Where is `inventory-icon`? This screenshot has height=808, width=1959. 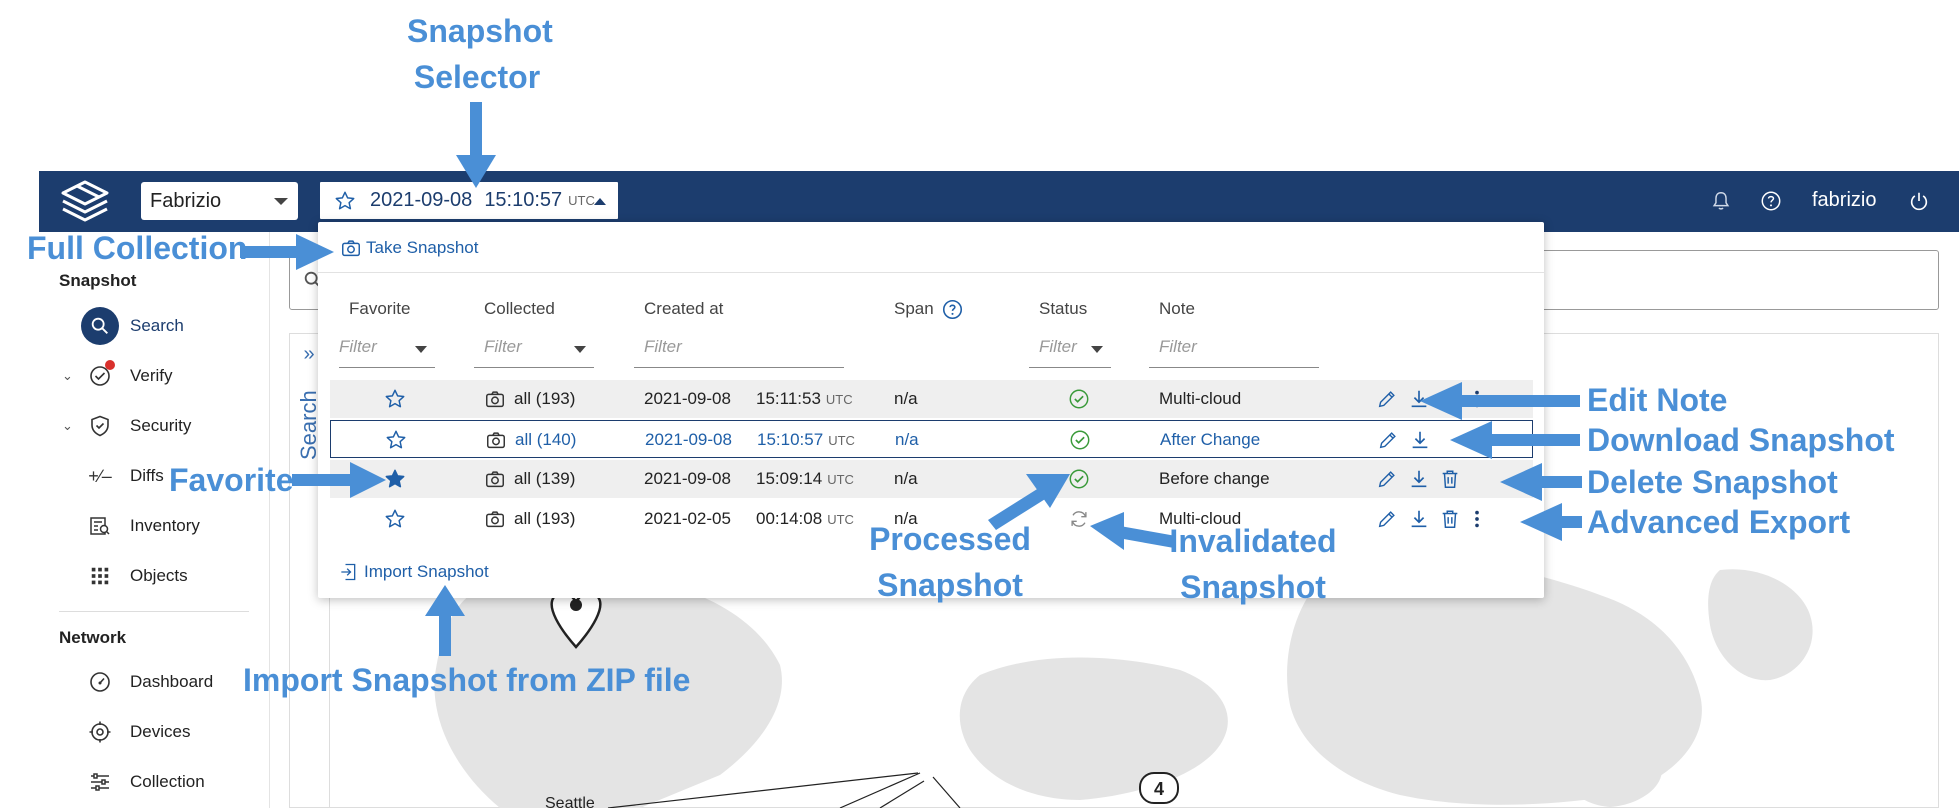
inventory-icon is located at coordinates (100, 526).